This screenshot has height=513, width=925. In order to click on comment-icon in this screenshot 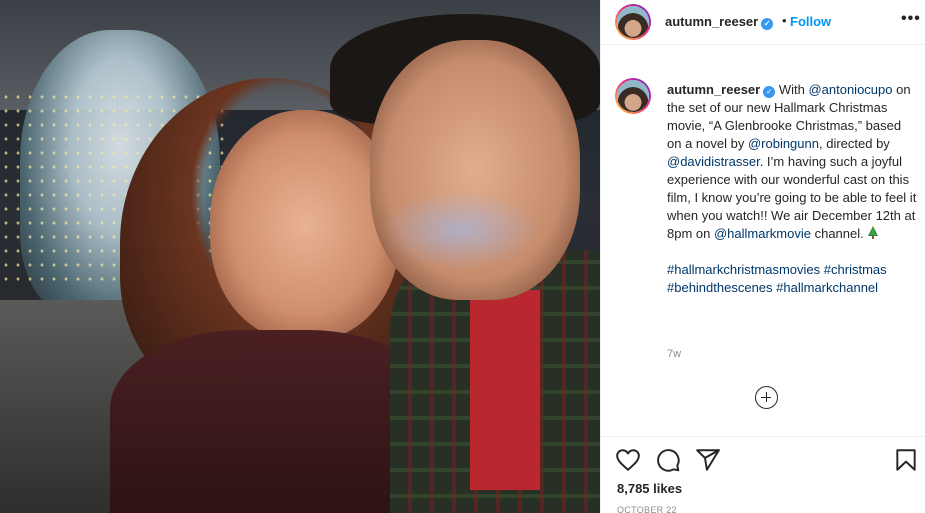, I will do `click(668, 460)`.